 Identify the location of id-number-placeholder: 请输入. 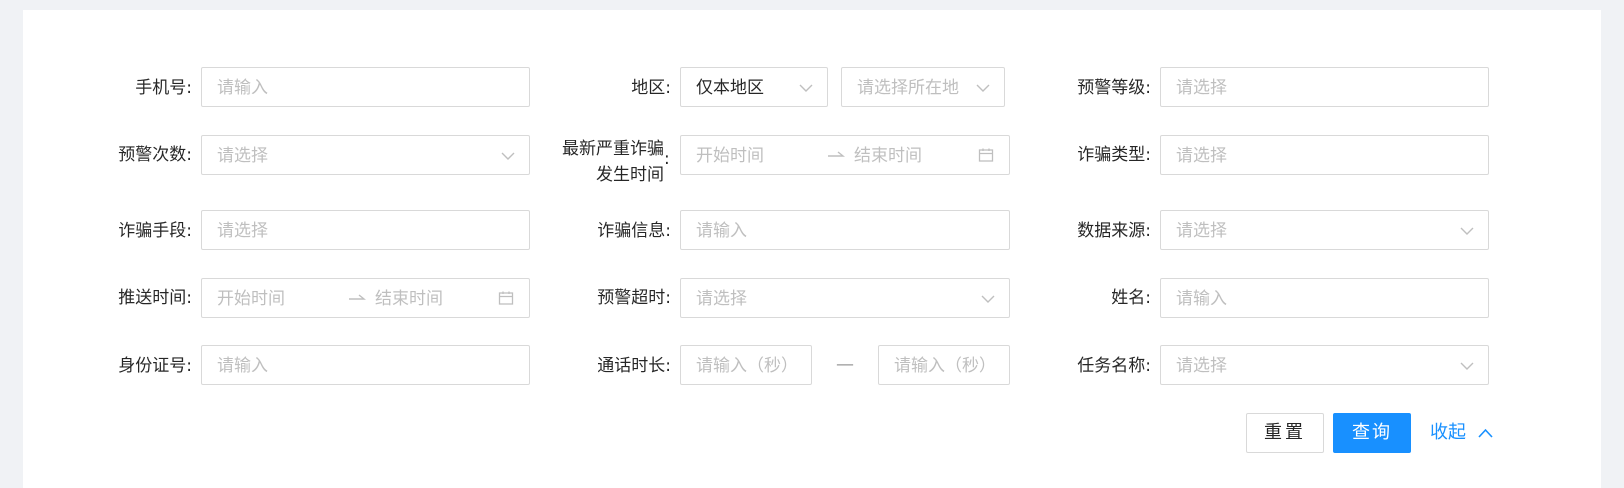
(242, 366).